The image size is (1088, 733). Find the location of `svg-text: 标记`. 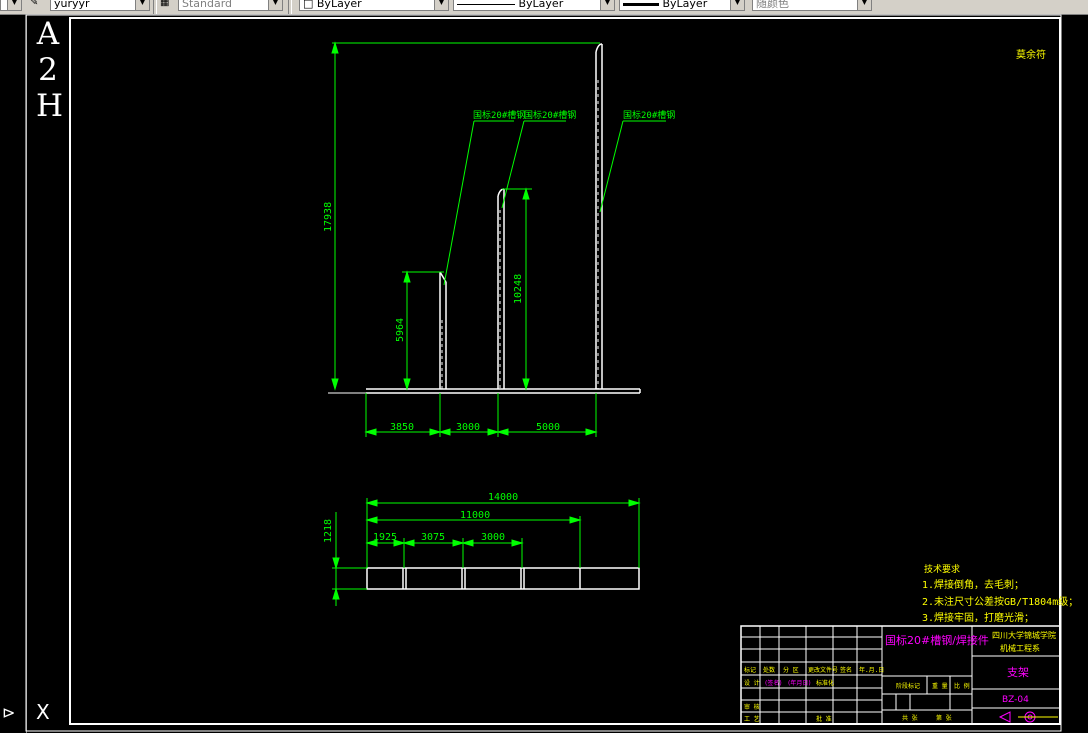

svg-text: 标记 is located at coordinates (750, 670).